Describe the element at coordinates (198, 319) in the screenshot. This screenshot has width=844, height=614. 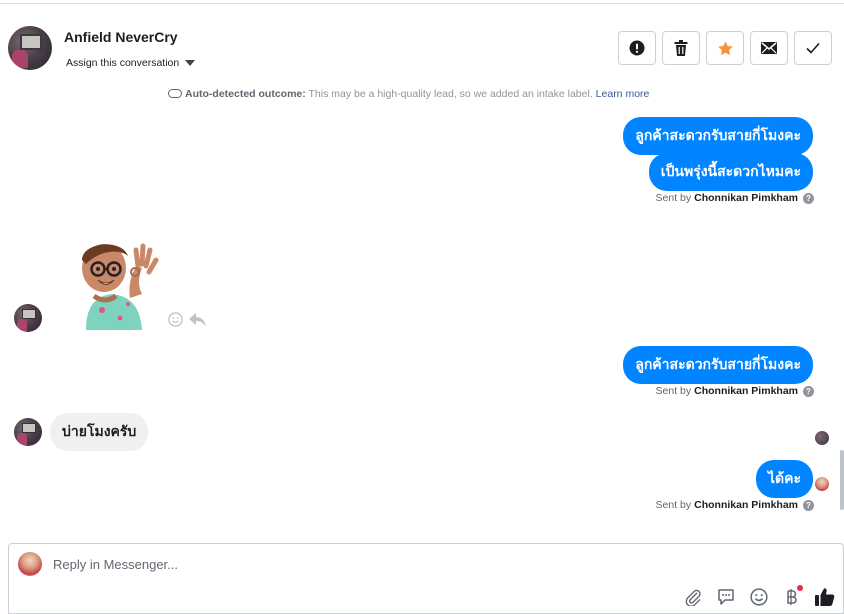
I see `reply-icon` at that location.